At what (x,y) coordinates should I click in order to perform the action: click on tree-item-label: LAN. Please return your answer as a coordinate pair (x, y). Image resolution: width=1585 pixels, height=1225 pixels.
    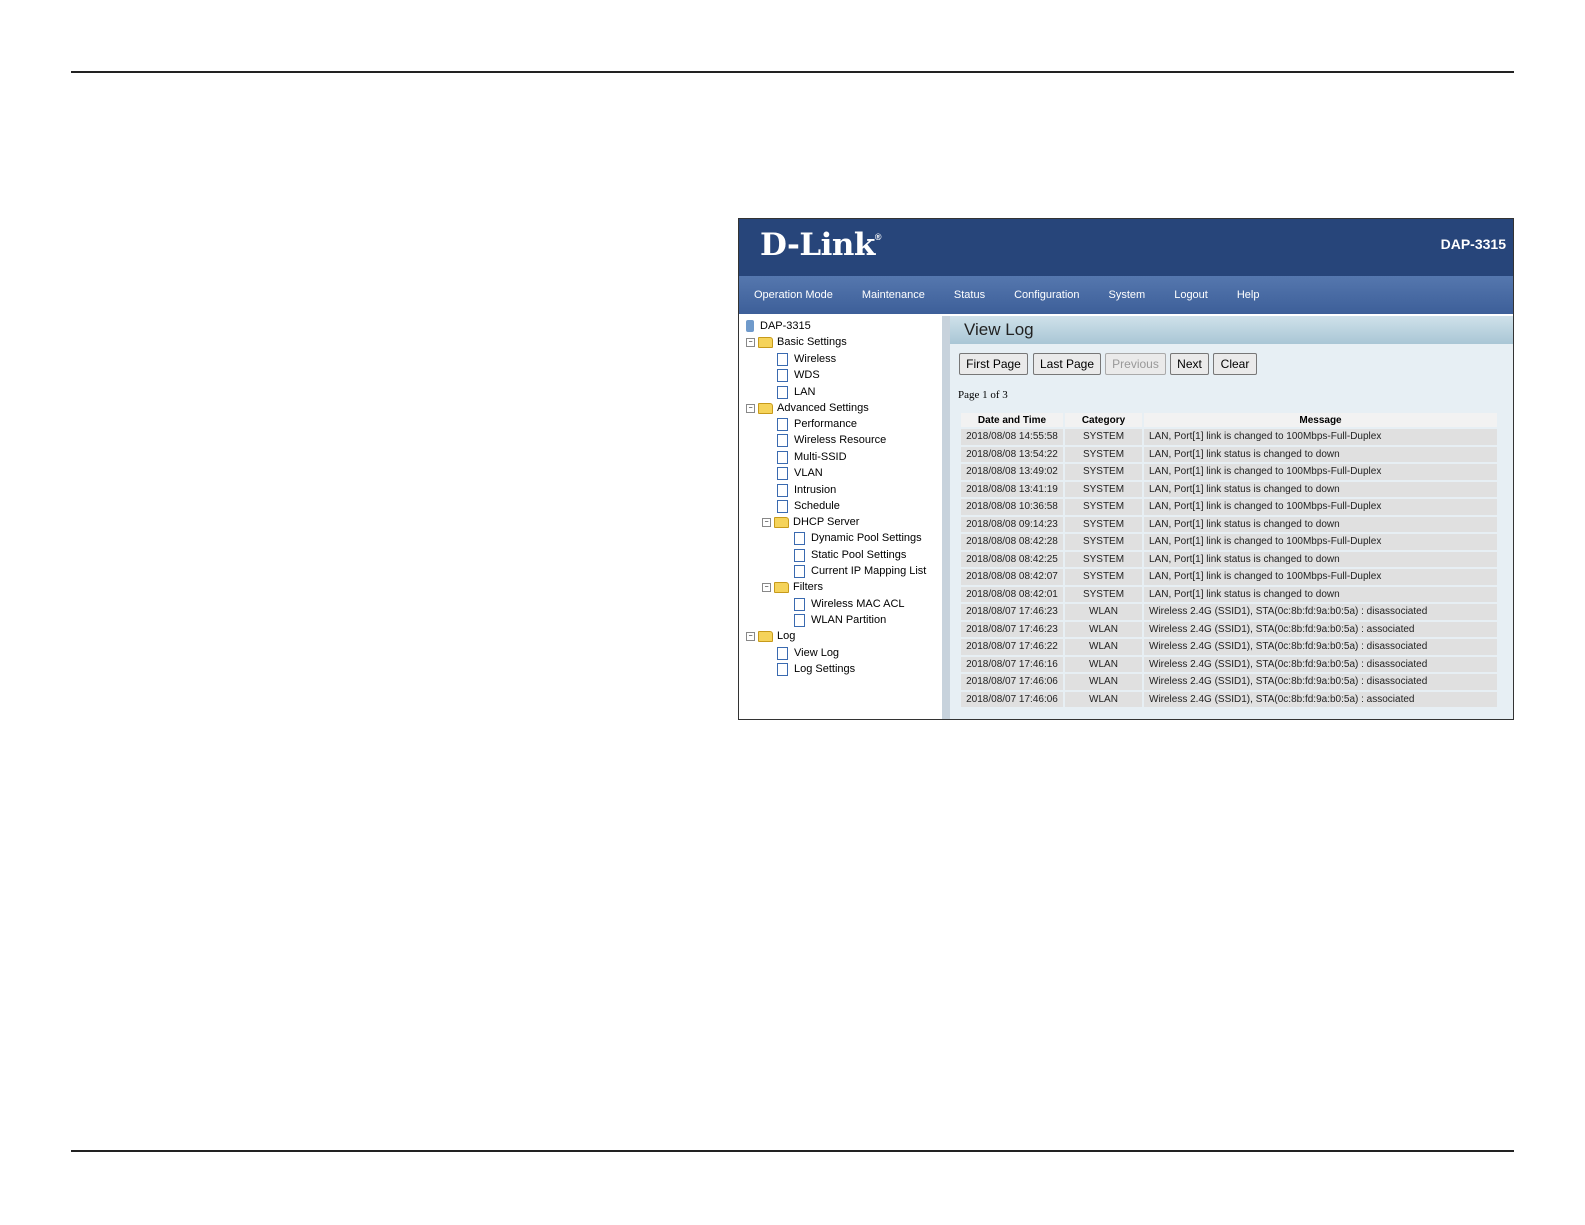
    Looking at the image, I should click on (805, 392).